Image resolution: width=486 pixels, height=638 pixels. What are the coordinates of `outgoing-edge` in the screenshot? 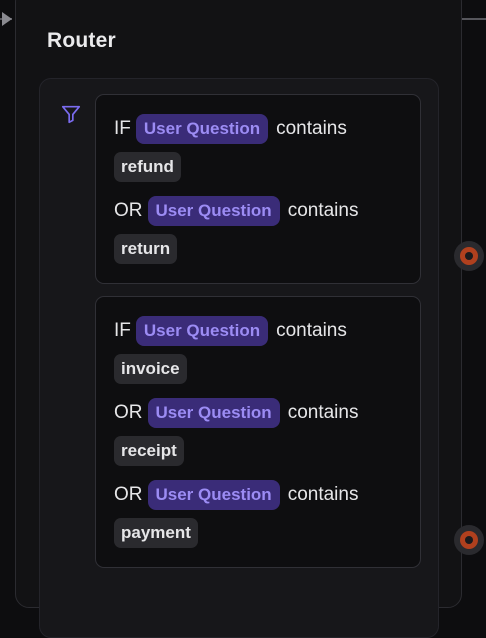 It's located at (474, 19).